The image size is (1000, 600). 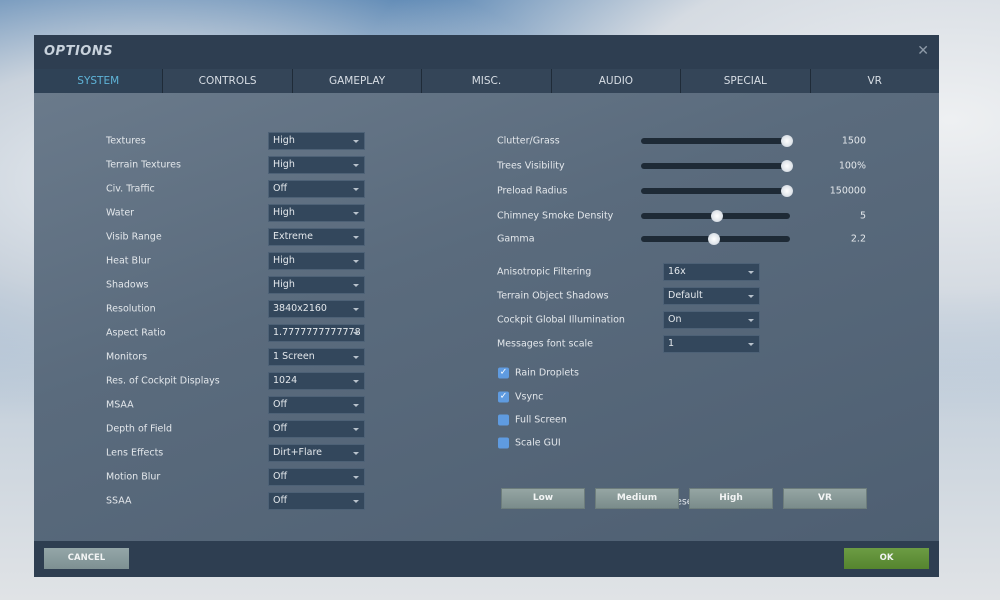 I want to click on setting-dropdown: Dirt+Flare, so click(x=316, y=453).